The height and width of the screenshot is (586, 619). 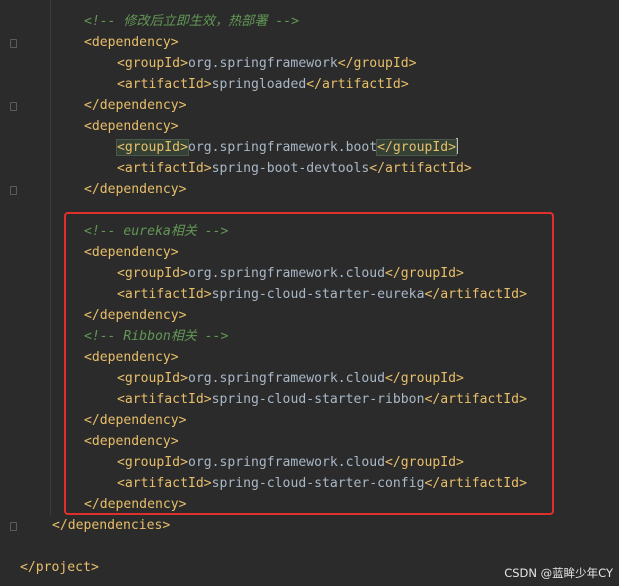 I want to click on xml-tag: </groupId>, so click(x=377, y=63).